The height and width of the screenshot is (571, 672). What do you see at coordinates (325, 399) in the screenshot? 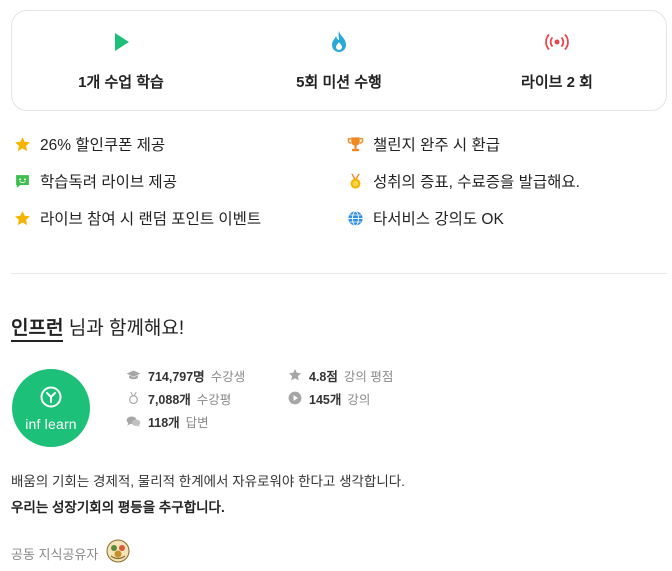
I see `stat-value: 145개` at bounding box center [325, 399].